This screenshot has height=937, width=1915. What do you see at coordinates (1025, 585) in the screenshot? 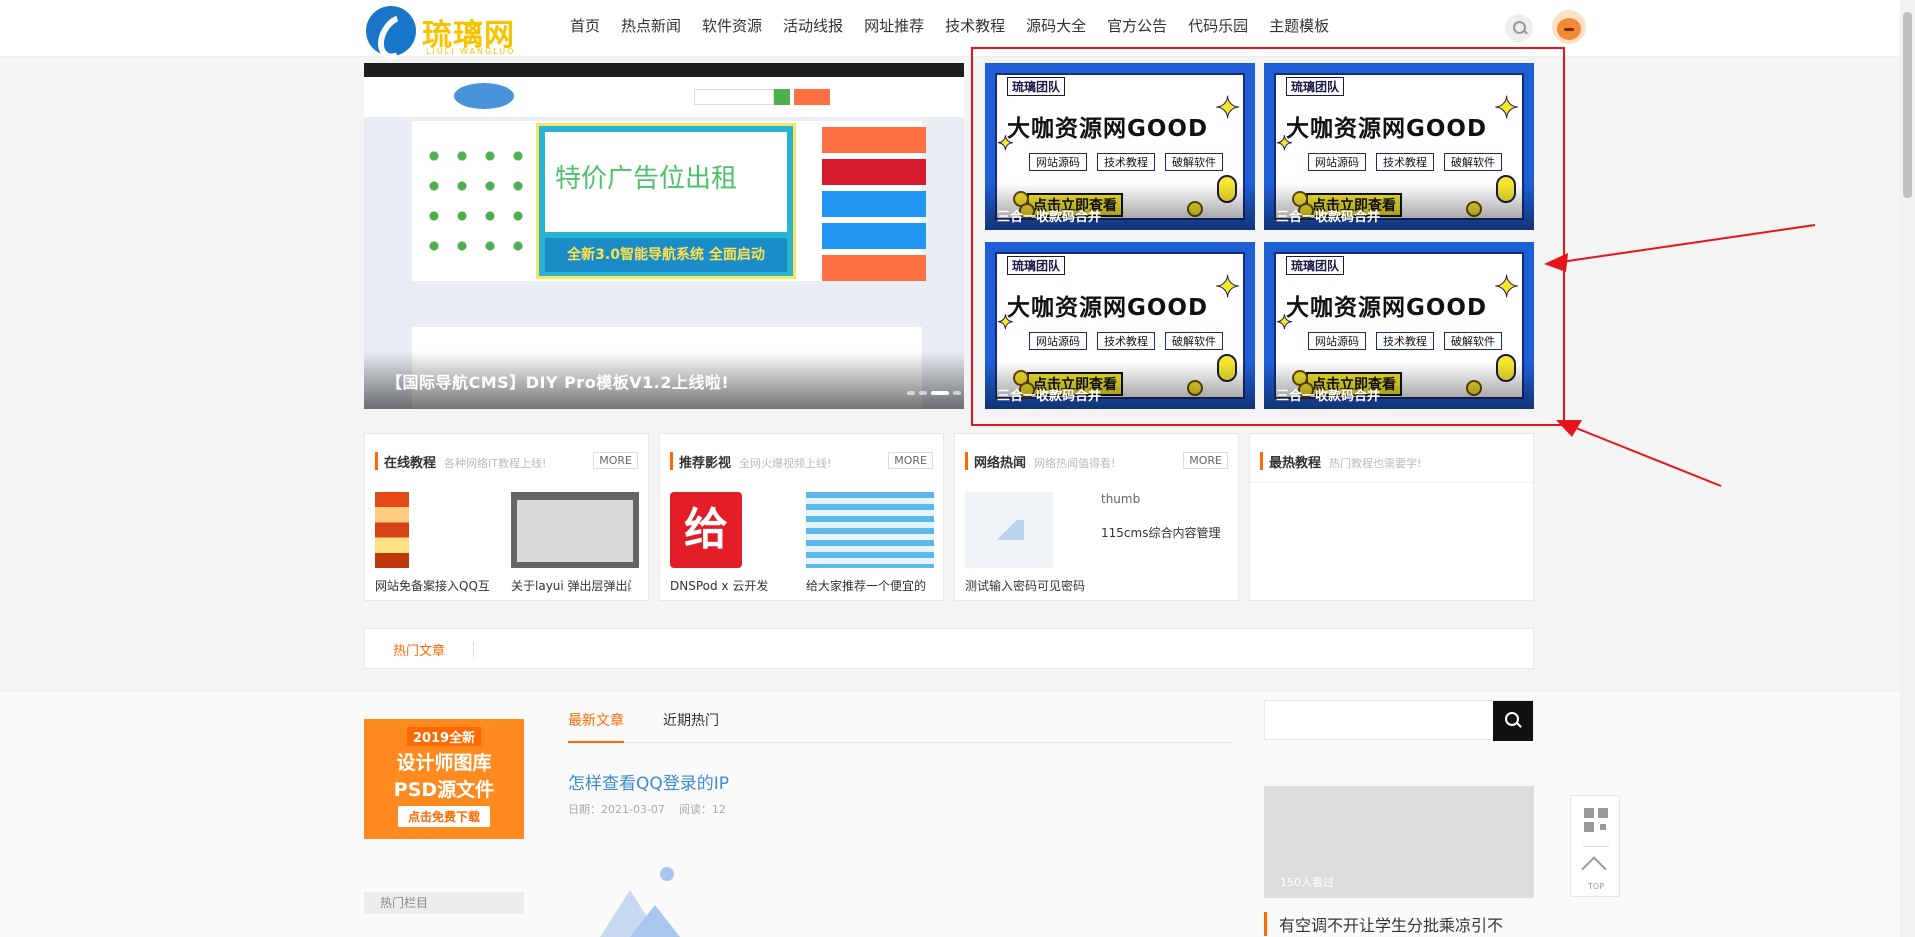
I see `item-title: 测试输入密码可见密码` at bounding box center [1025, 585].